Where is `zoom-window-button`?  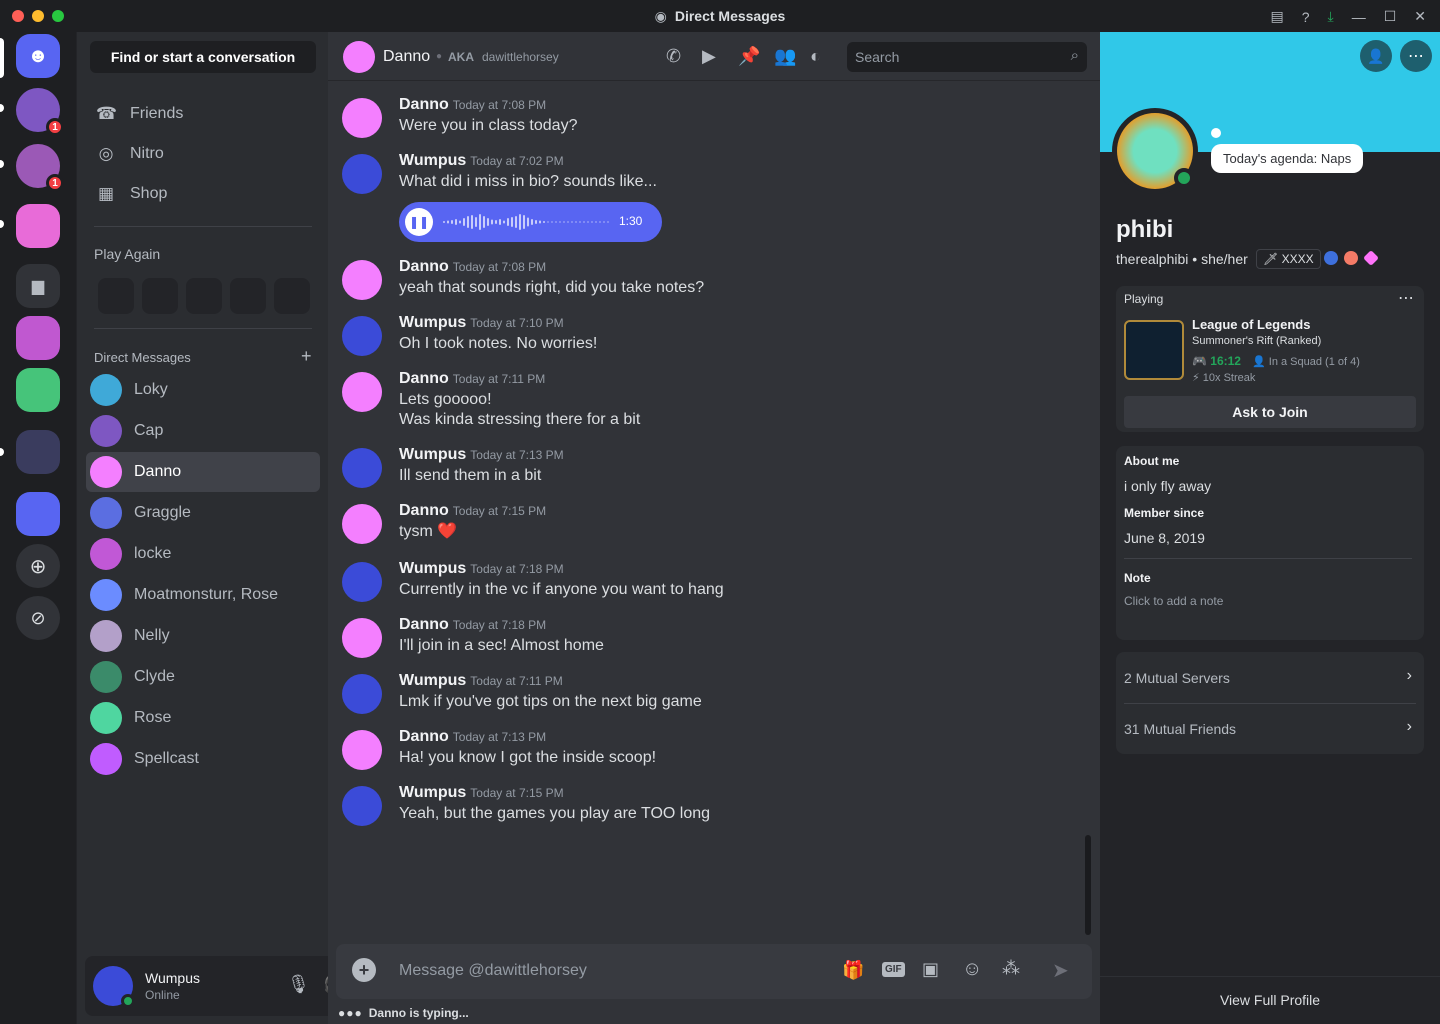 zoom-window-button is located at coordinates (58, 16).